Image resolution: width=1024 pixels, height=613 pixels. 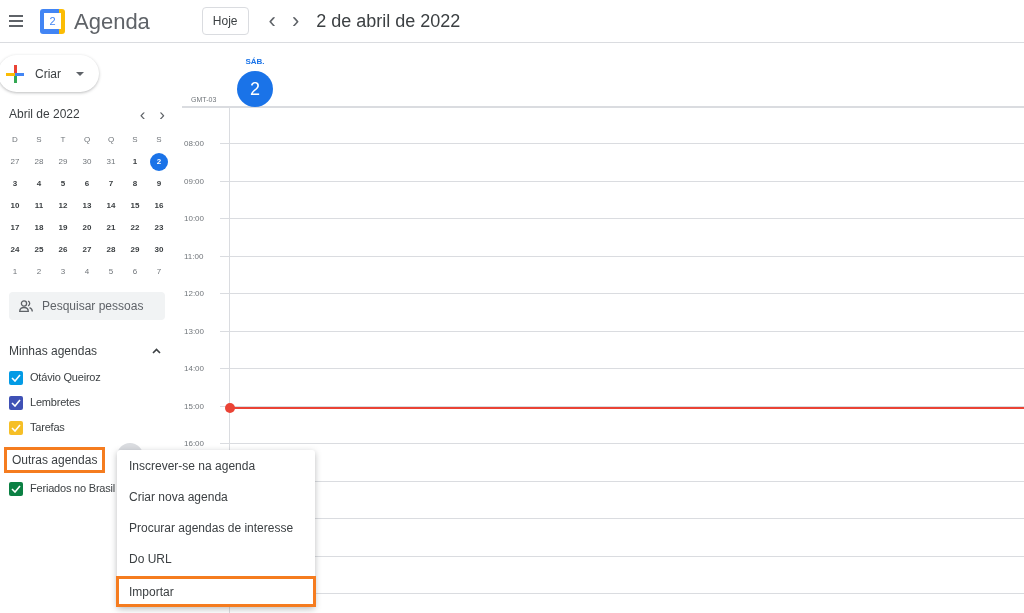 What do you see at coordinates (194, 256) in the screenshot?
I see `time-label: 11:00` at bounding box center [194, 256].